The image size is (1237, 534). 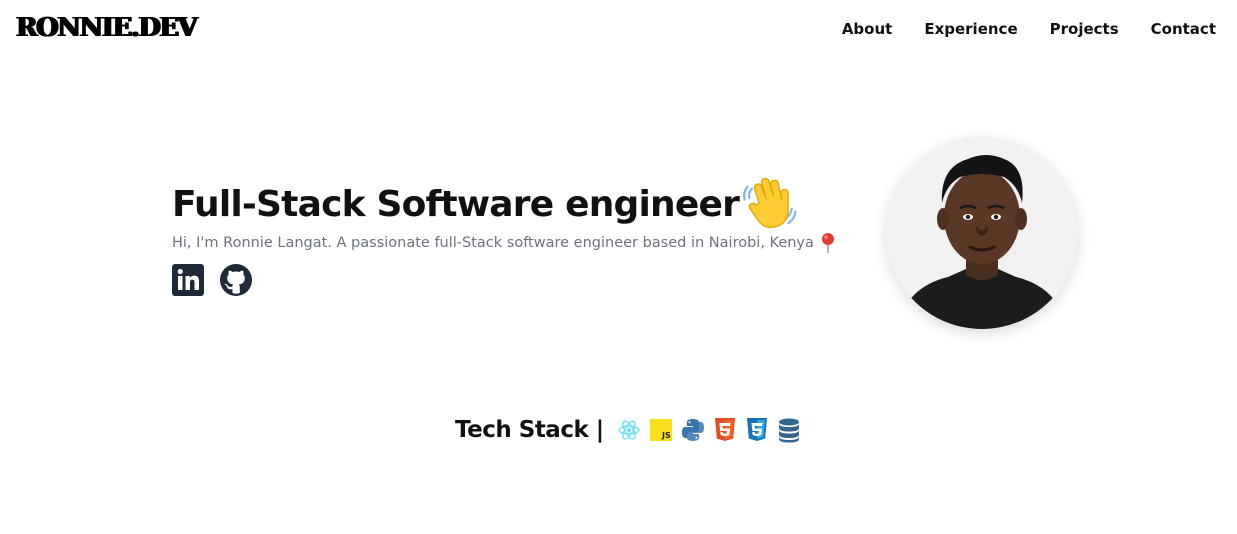 What do you see at coordinates (1029, 29) in the screenshot?
I see `main-nav: About Experience Projects Contact` at bounding box center [1029, 29].